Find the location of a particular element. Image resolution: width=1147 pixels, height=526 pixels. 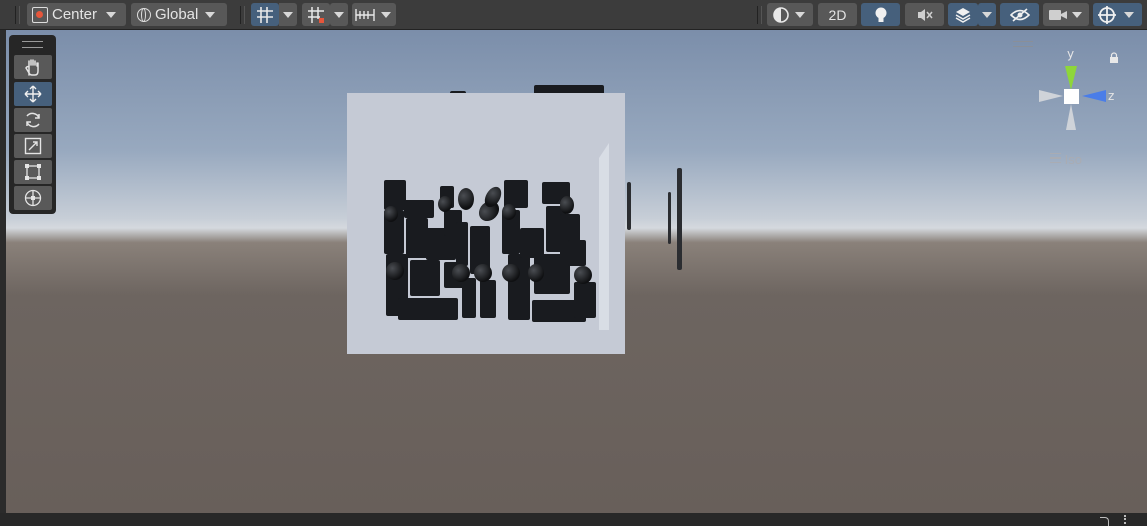

grid-snap-button is located at coordinates (265, 14).